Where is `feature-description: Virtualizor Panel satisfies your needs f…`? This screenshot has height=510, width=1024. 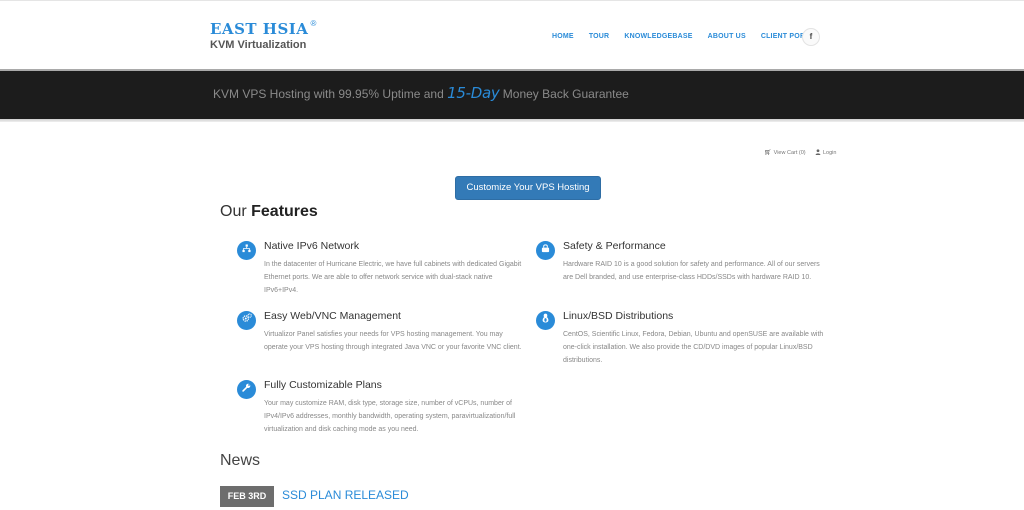
feature-description: Virtualizor Panel satisfies your needs f… is located at coordinates (393, 341).